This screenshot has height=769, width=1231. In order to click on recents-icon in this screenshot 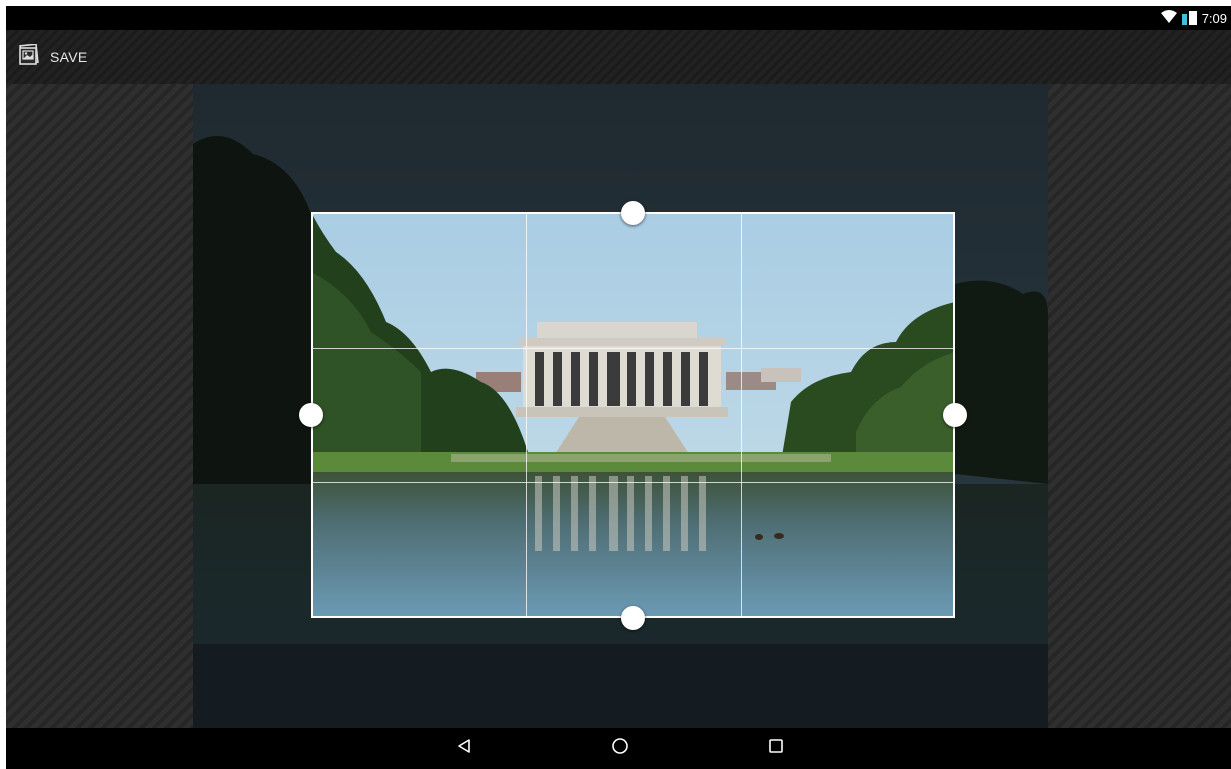, I will do `click(776, 748)`.